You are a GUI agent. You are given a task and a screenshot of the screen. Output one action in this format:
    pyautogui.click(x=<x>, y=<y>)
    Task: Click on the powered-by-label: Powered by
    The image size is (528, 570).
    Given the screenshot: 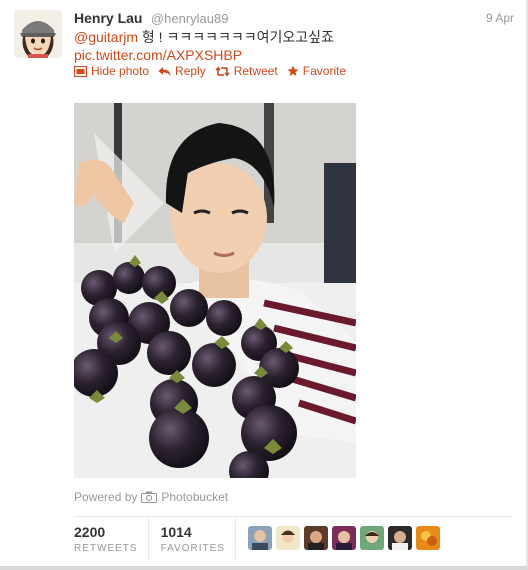 What is the action you would take?
    pyautogui.click(x=106, y=497)
    